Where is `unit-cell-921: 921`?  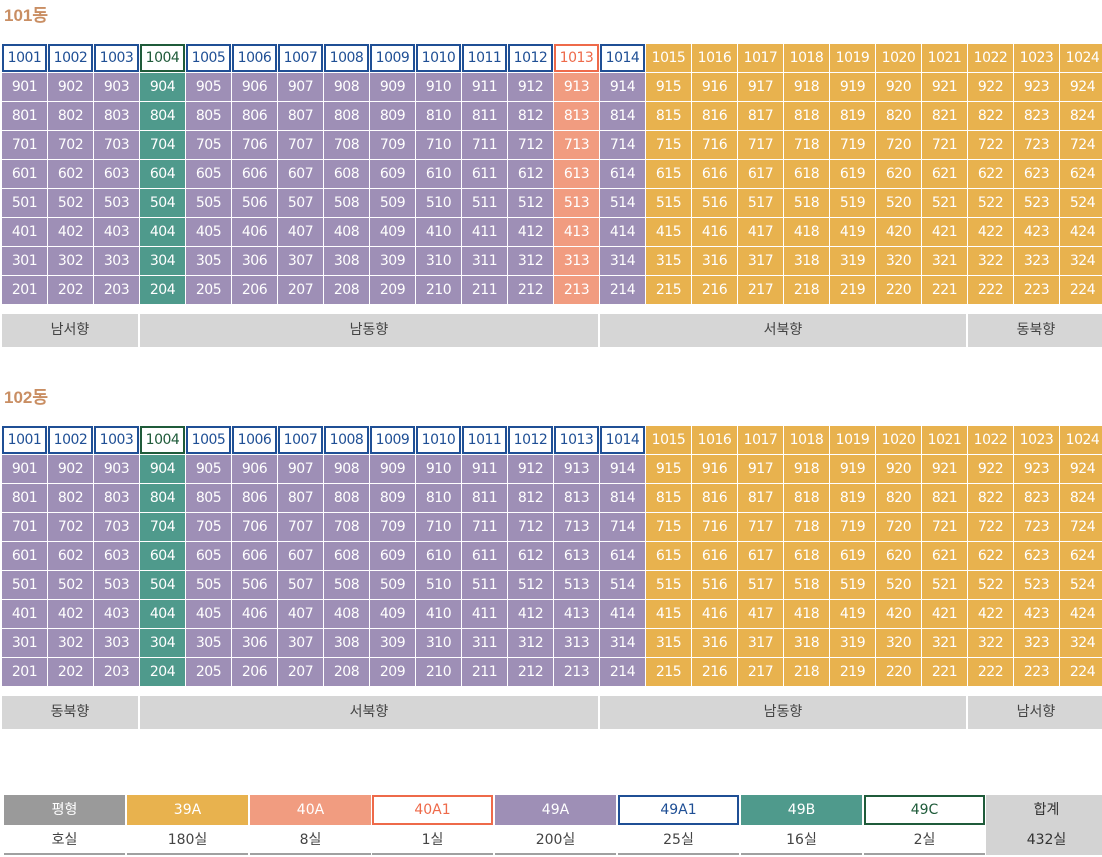
unit-cell-921: 921 is located at coordinates (944, 87).